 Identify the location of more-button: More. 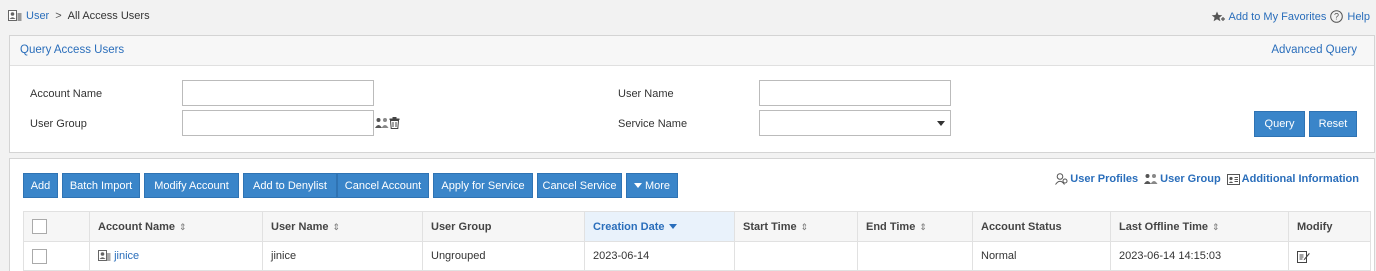
(652, 185).